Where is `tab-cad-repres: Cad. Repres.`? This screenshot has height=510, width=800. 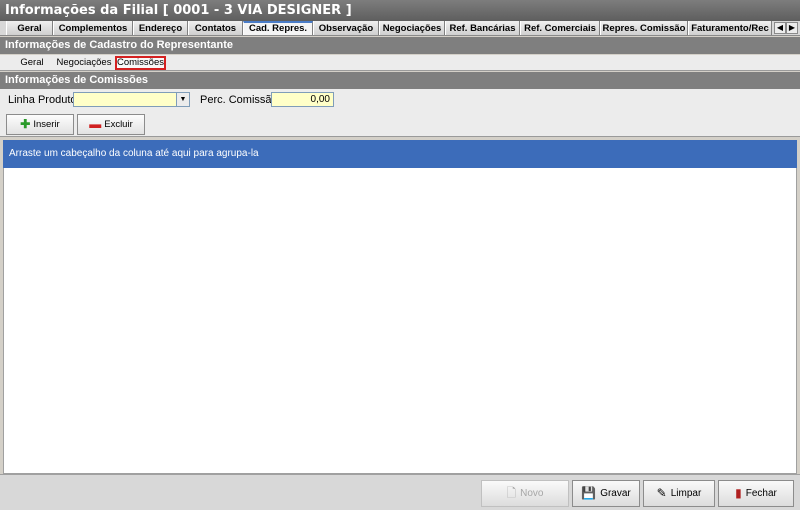
tab-cad-repres: Cad. Repres. is located at coordinates (278, 28).